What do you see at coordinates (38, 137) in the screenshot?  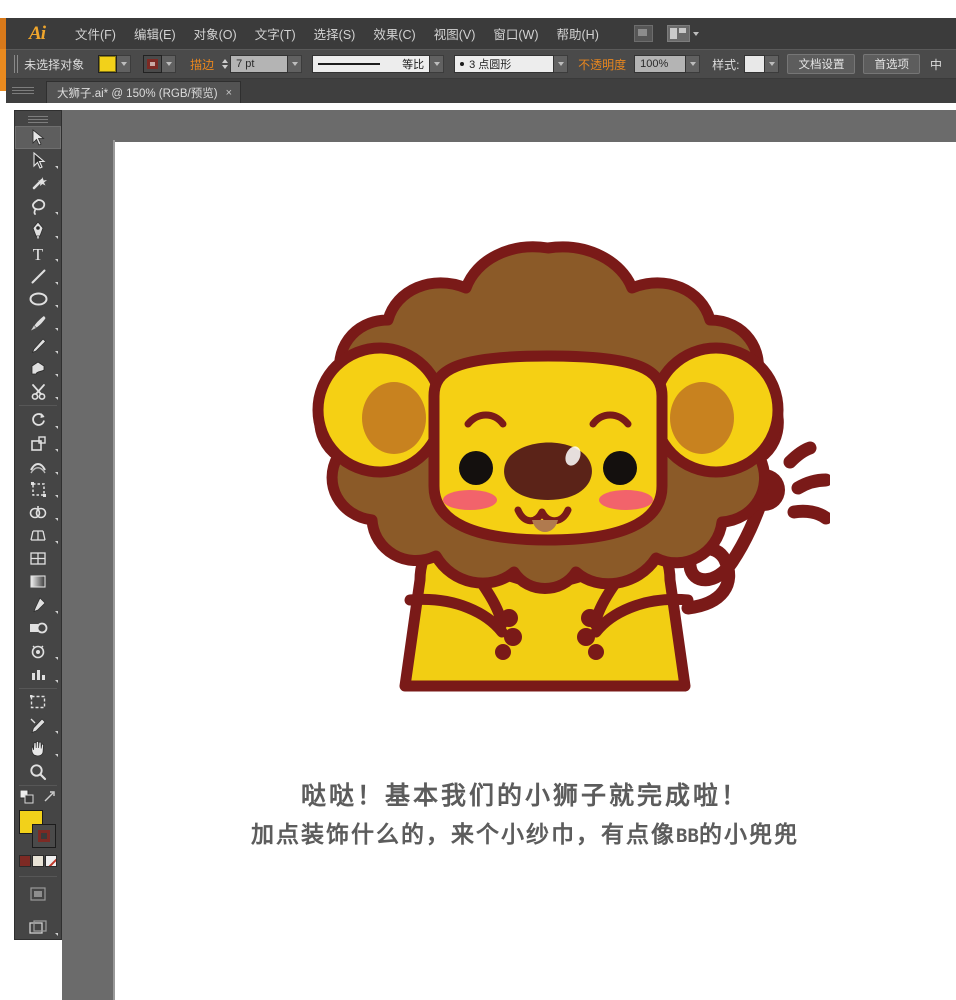 I see `selection-tool` at bounding box center [38, 137].